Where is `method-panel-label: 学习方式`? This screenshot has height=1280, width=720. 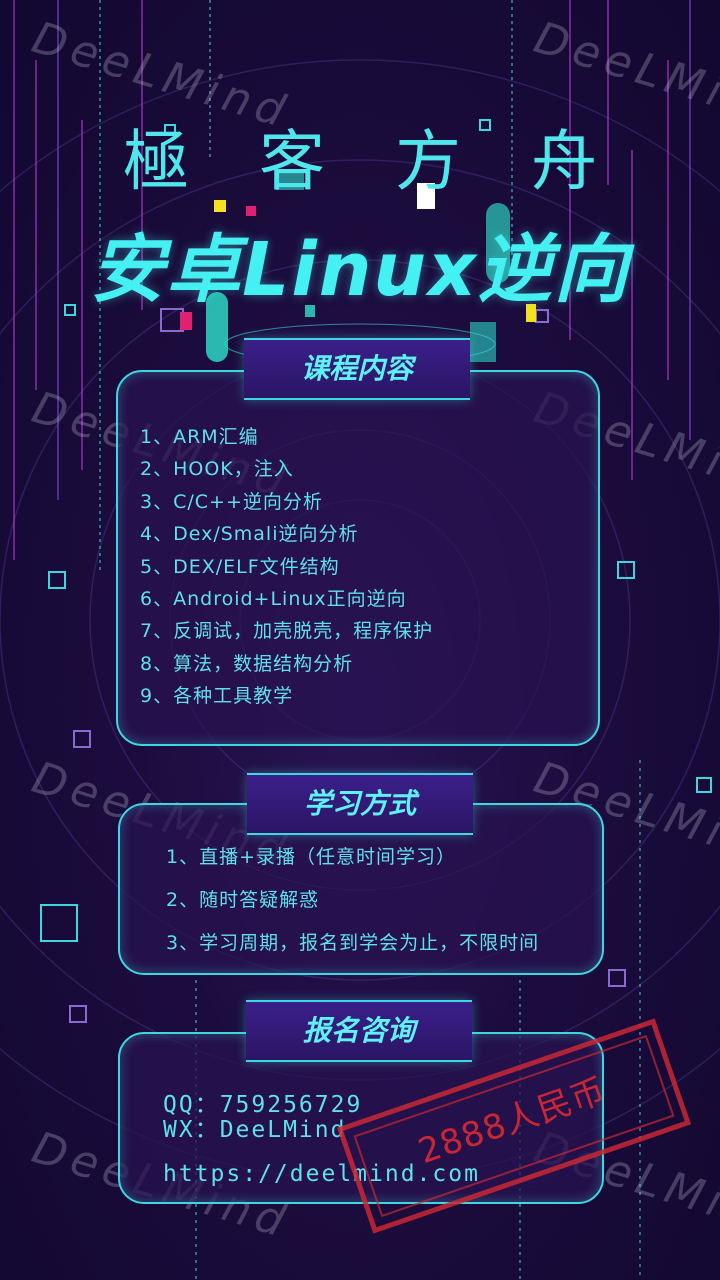
method-panel-label: 学习方式 is located at coordinates (360, 804).